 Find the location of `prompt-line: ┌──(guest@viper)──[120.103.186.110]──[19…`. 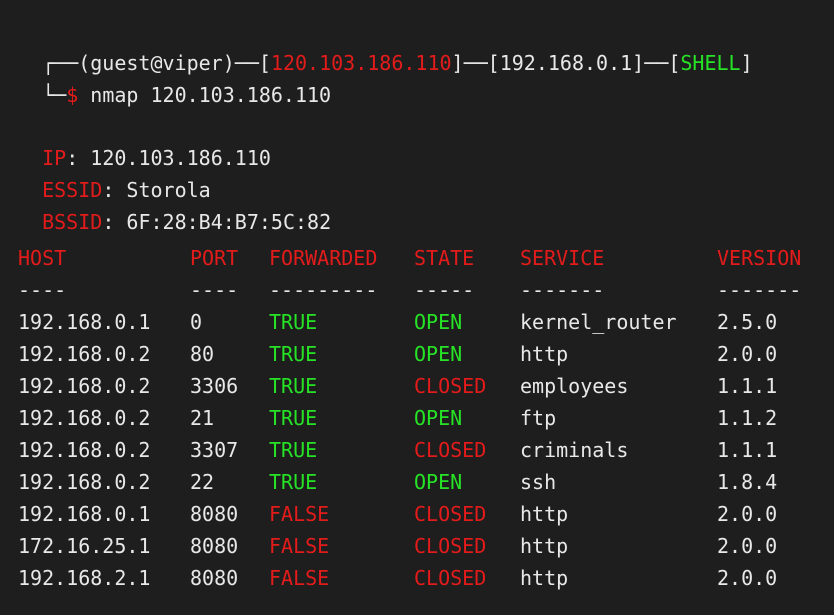

prompt-line: ┌──(guest@viper)──[120.103.186.110]──[19… is located at coordinates (385, 48).